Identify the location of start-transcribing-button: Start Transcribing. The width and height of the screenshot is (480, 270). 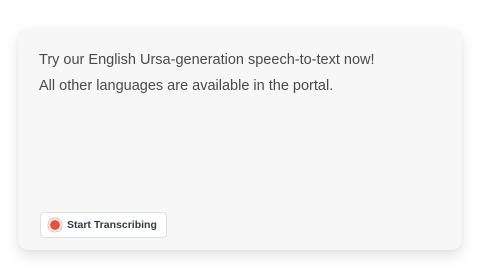
(103, 225).